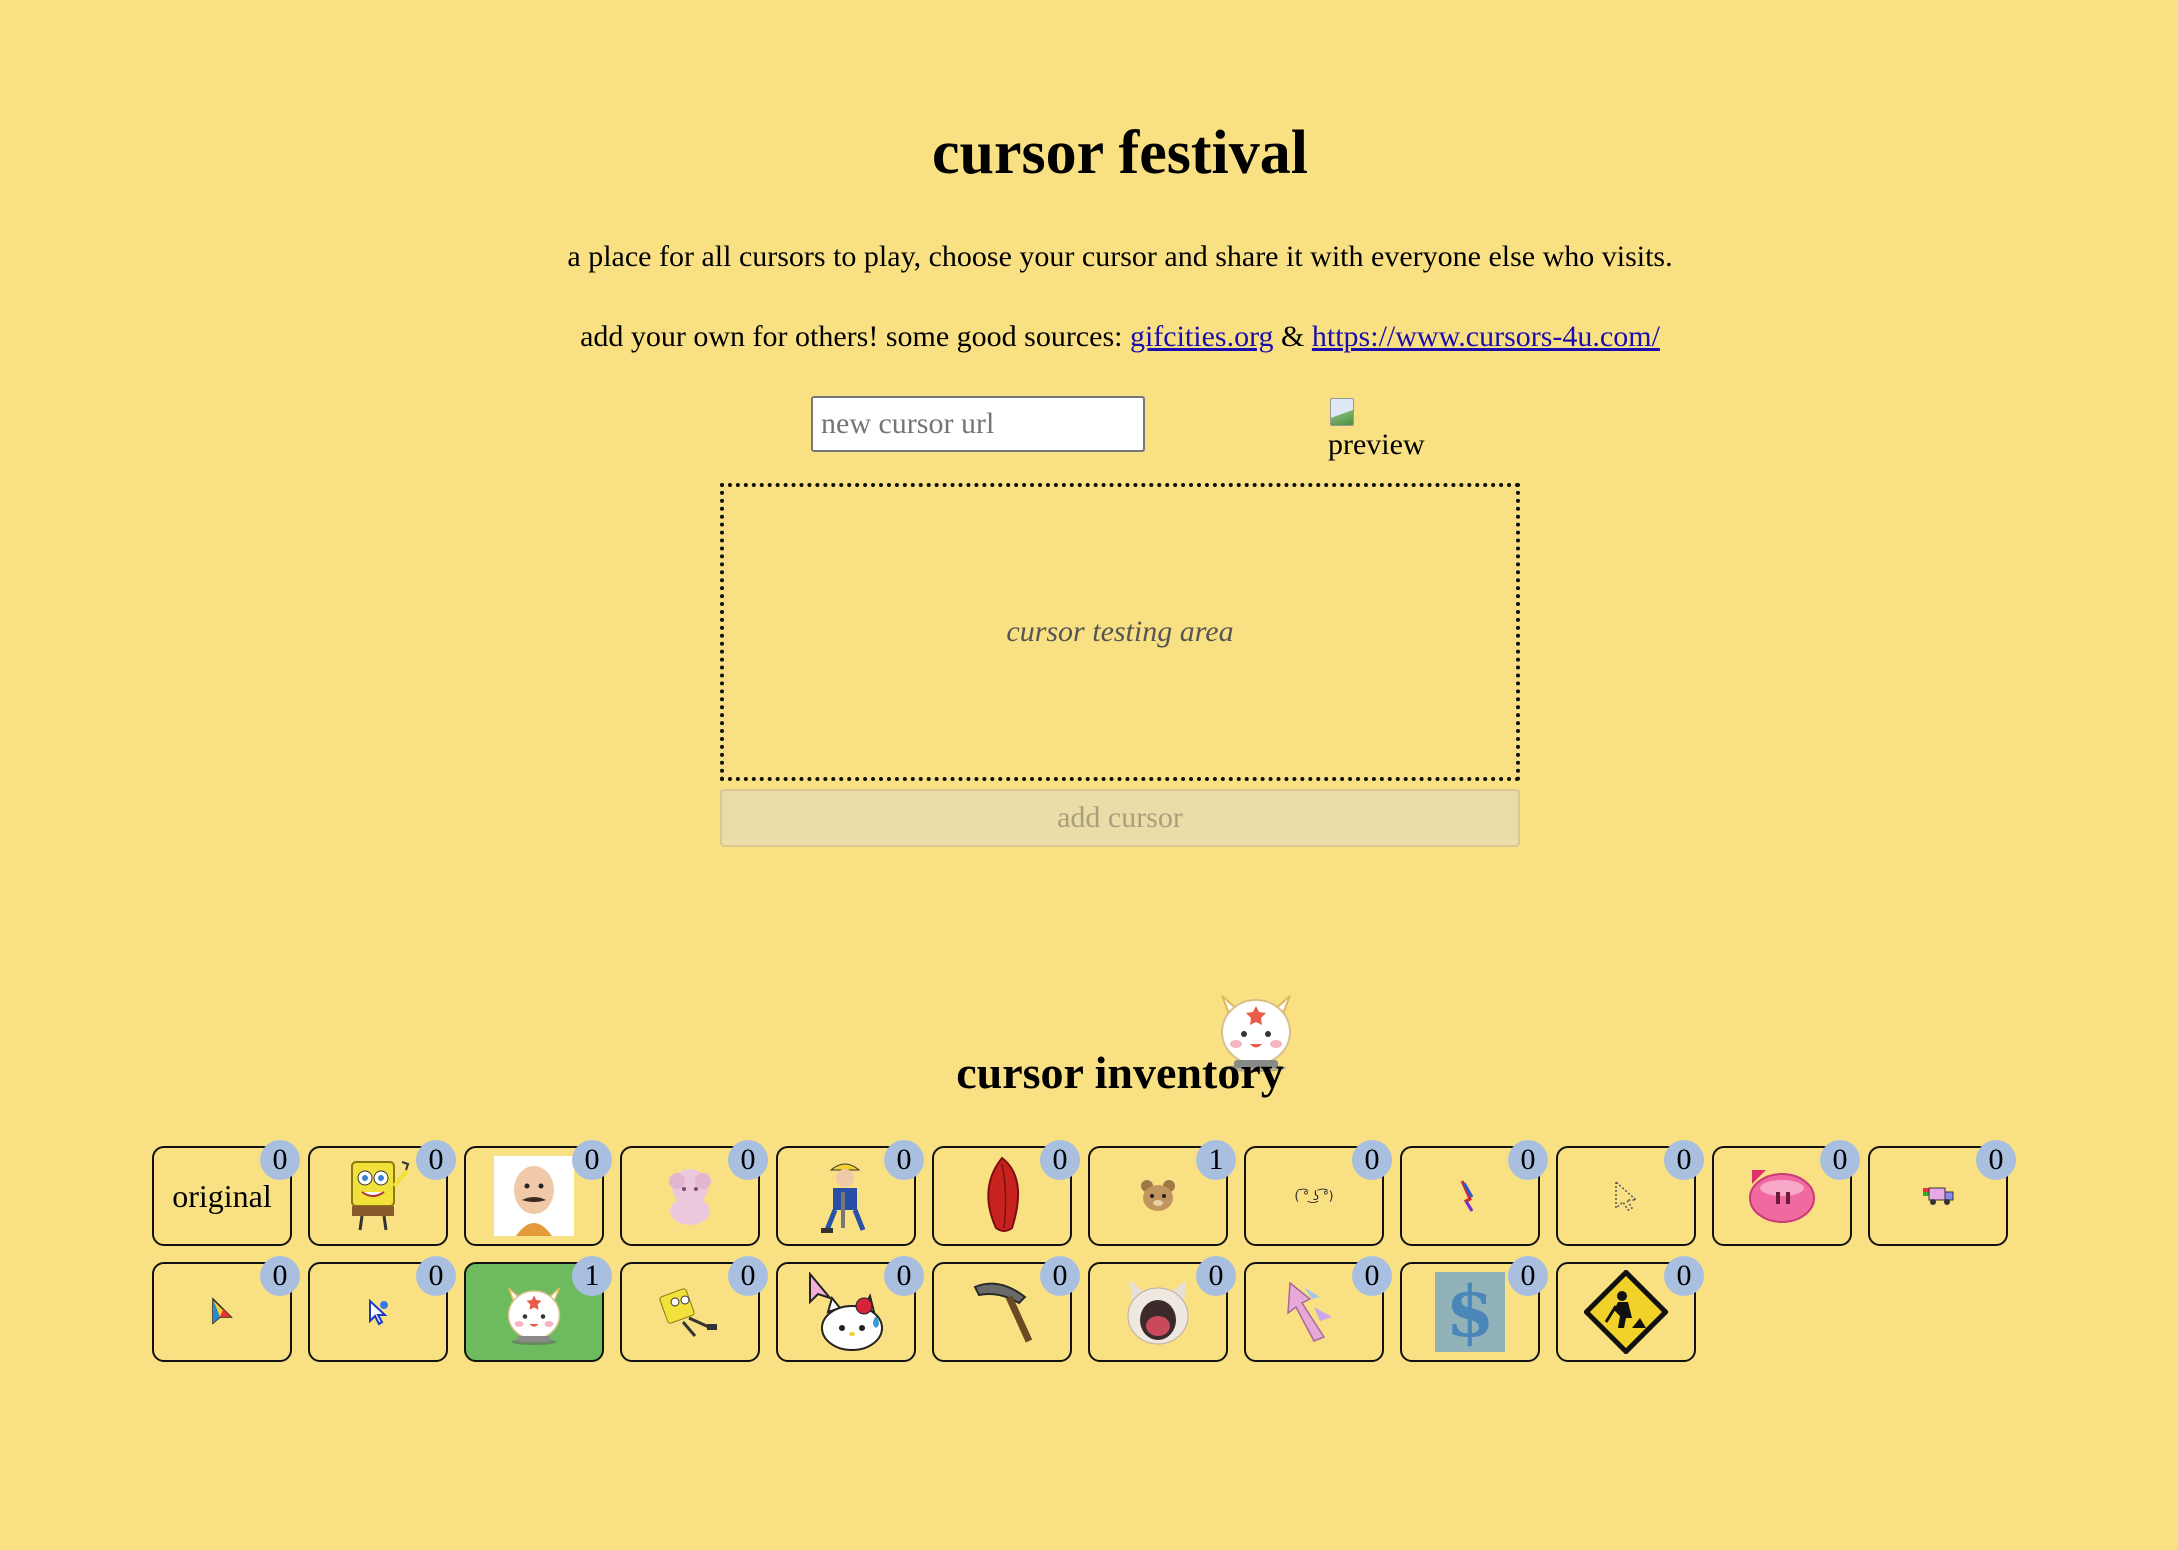 The width and height of the screenshot is (2178, 1550). Describe the element at coordinates (1467, 1196) in the screenshot. I see `rainbow-pointer-icon` at that location.